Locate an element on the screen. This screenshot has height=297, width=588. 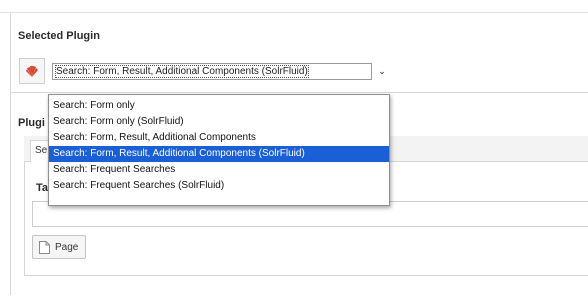
page-button-label: Page is located at coordinates (67, 247).